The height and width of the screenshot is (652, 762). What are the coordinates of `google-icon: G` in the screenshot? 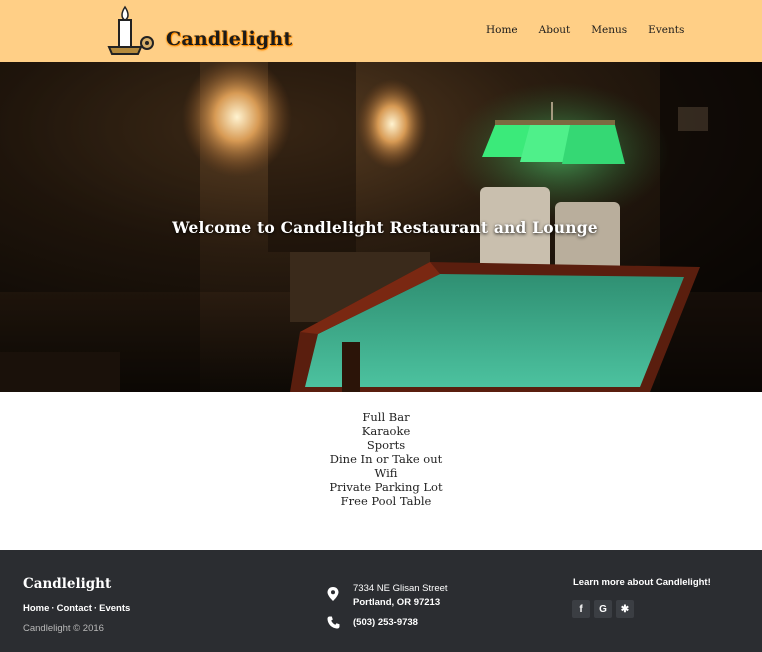 It's located at (603, 609).